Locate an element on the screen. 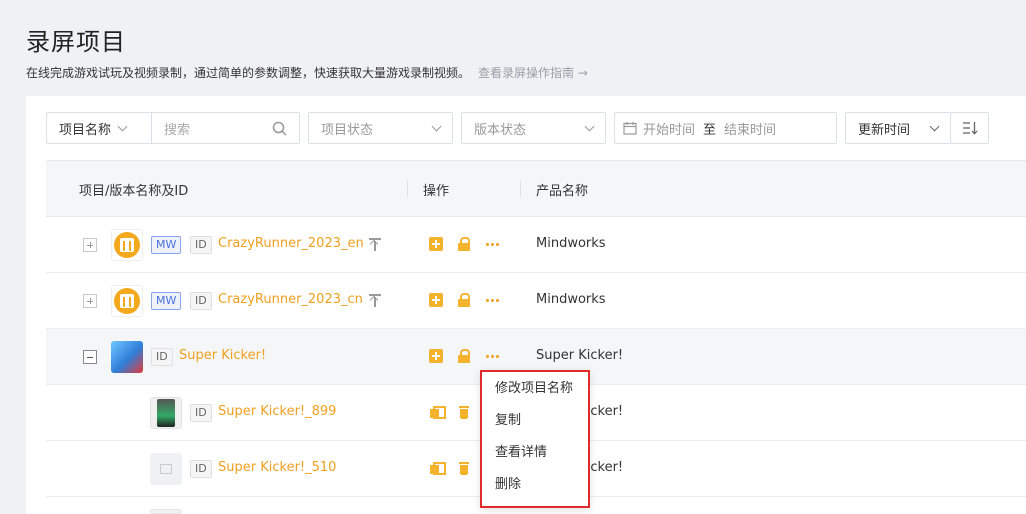  version-name-link: Super Kicker!_510 is located at coordinates (277, 467).